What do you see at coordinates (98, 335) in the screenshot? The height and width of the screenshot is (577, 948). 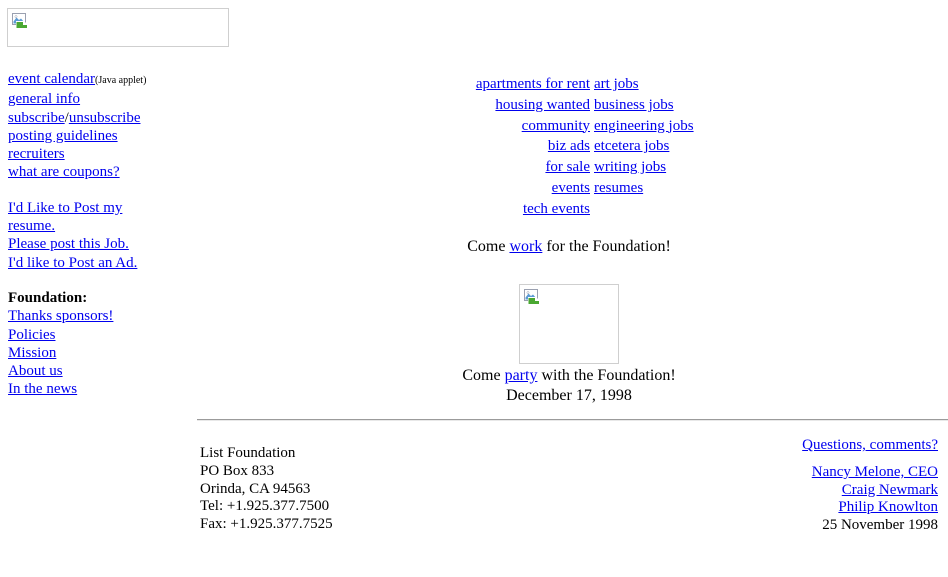 I see `nav-item-policies: Policies` at bounding box center [98, 335].